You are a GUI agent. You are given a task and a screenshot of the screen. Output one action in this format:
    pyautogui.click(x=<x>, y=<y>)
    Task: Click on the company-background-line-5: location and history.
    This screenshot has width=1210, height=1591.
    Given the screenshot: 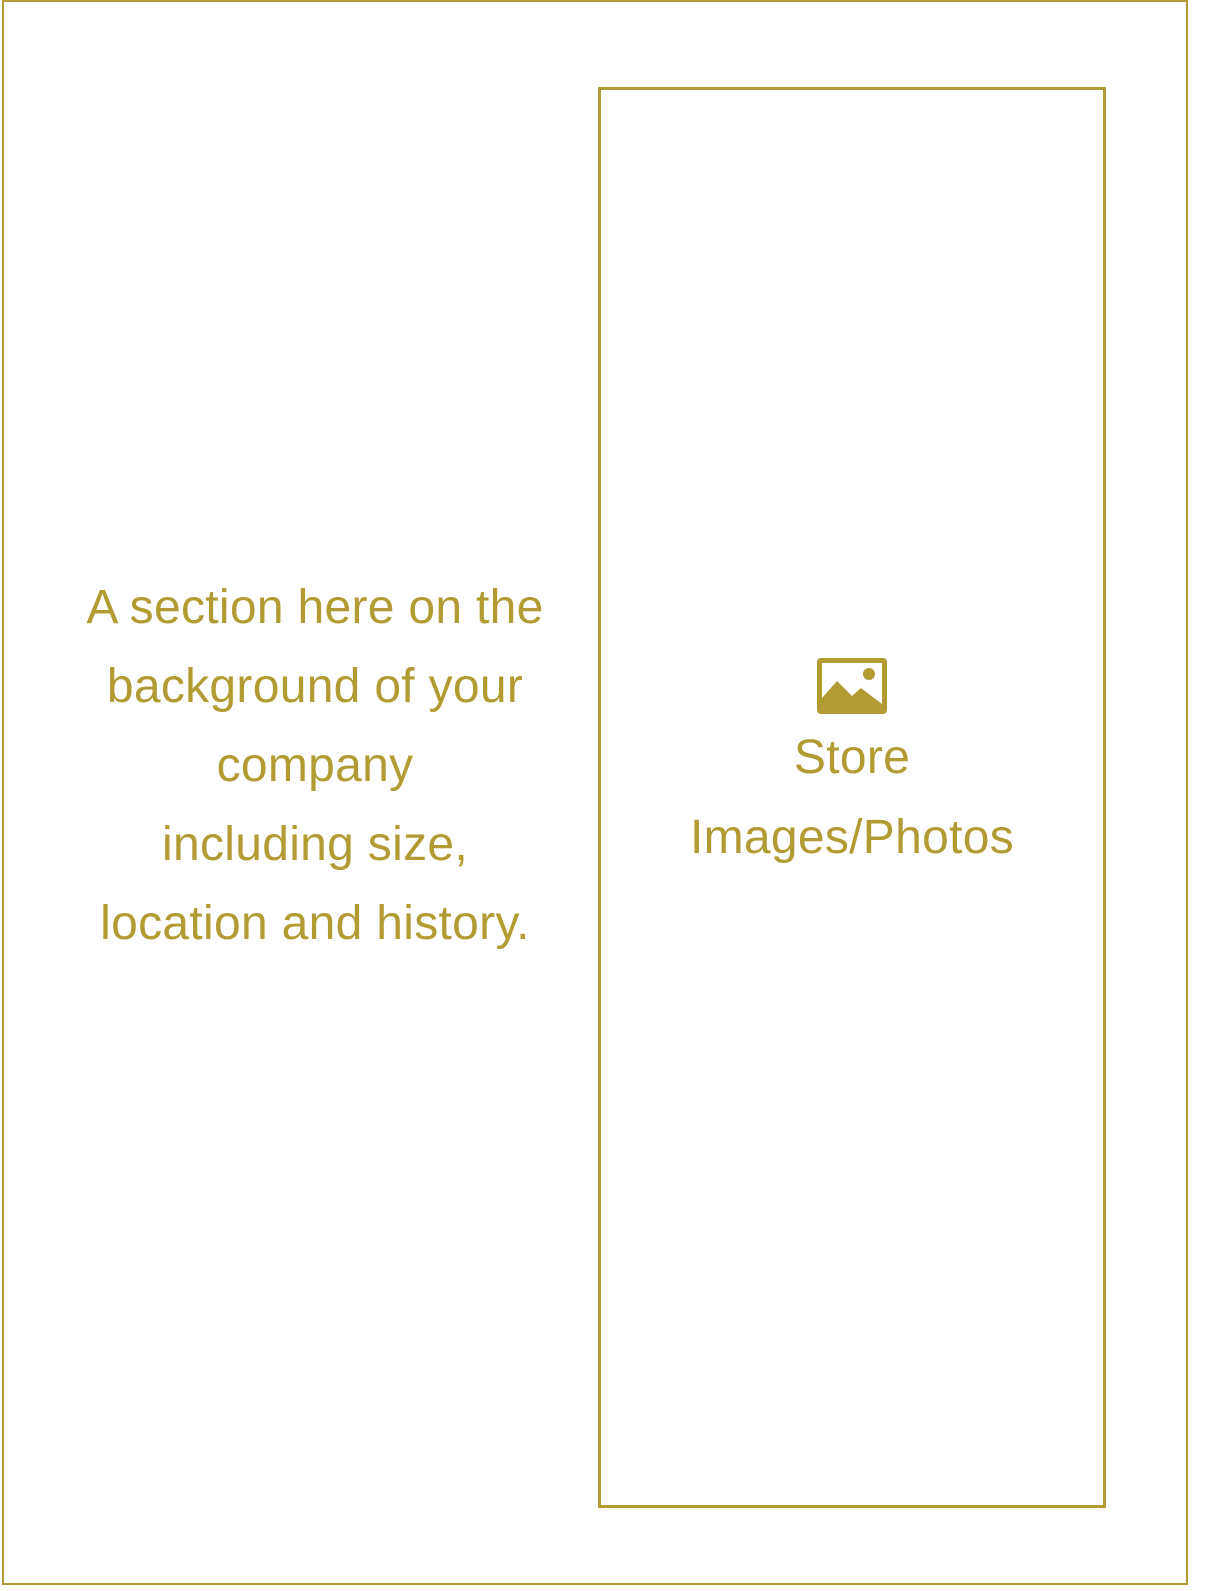 What is the action you would take?
    pyautogui.click(x=315, y=923)
    